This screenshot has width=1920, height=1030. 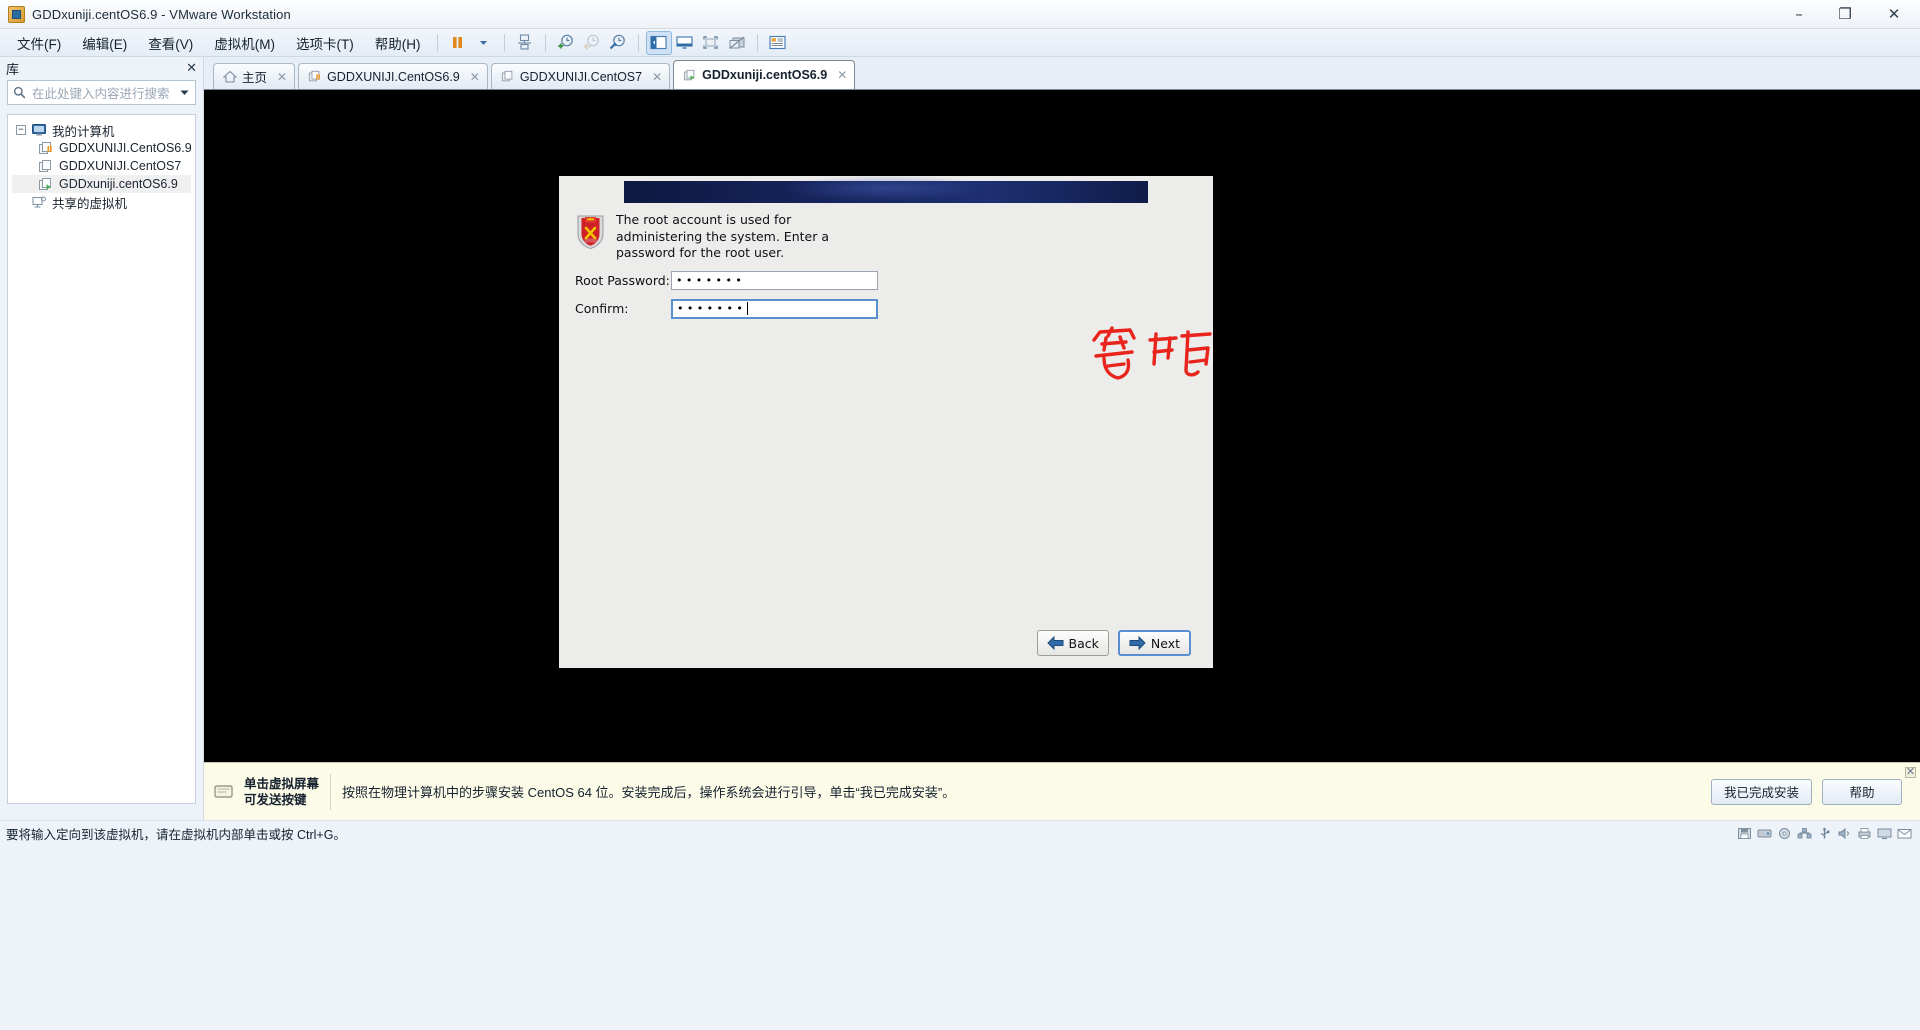 What do you see at coordinates (83, 131) in the screenshot?
I see `tree-item-label: 我的计算机` at bounding box center [83, 131].